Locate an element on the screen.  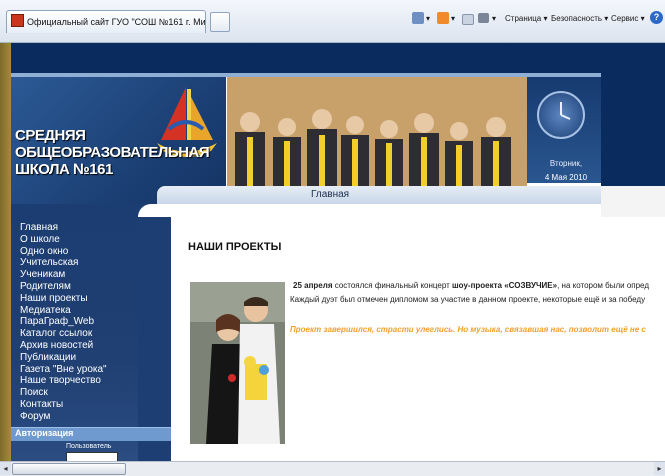
sidebar-item-contacts: Контакты is located at coordinates (63, 405).